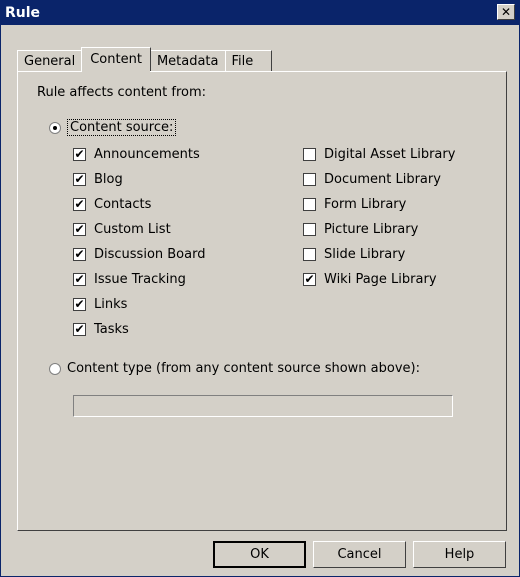  I want to click on checkbox-contacts: ✔ Contacts, so click(112, 204).